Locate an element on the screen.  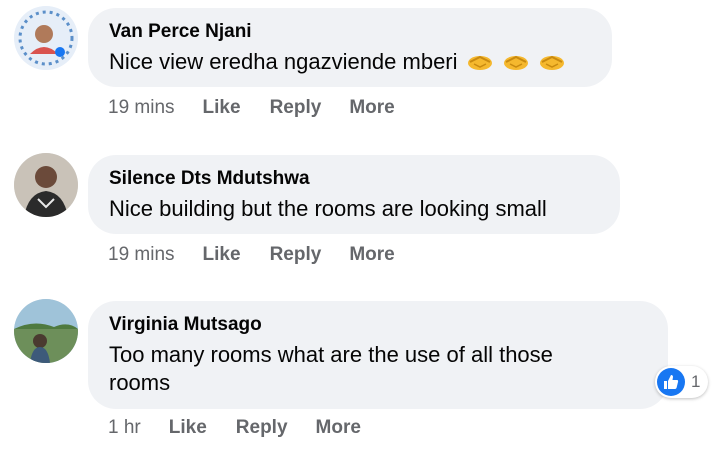
reaction-summary: 1 is located at coordinates (682, 382).